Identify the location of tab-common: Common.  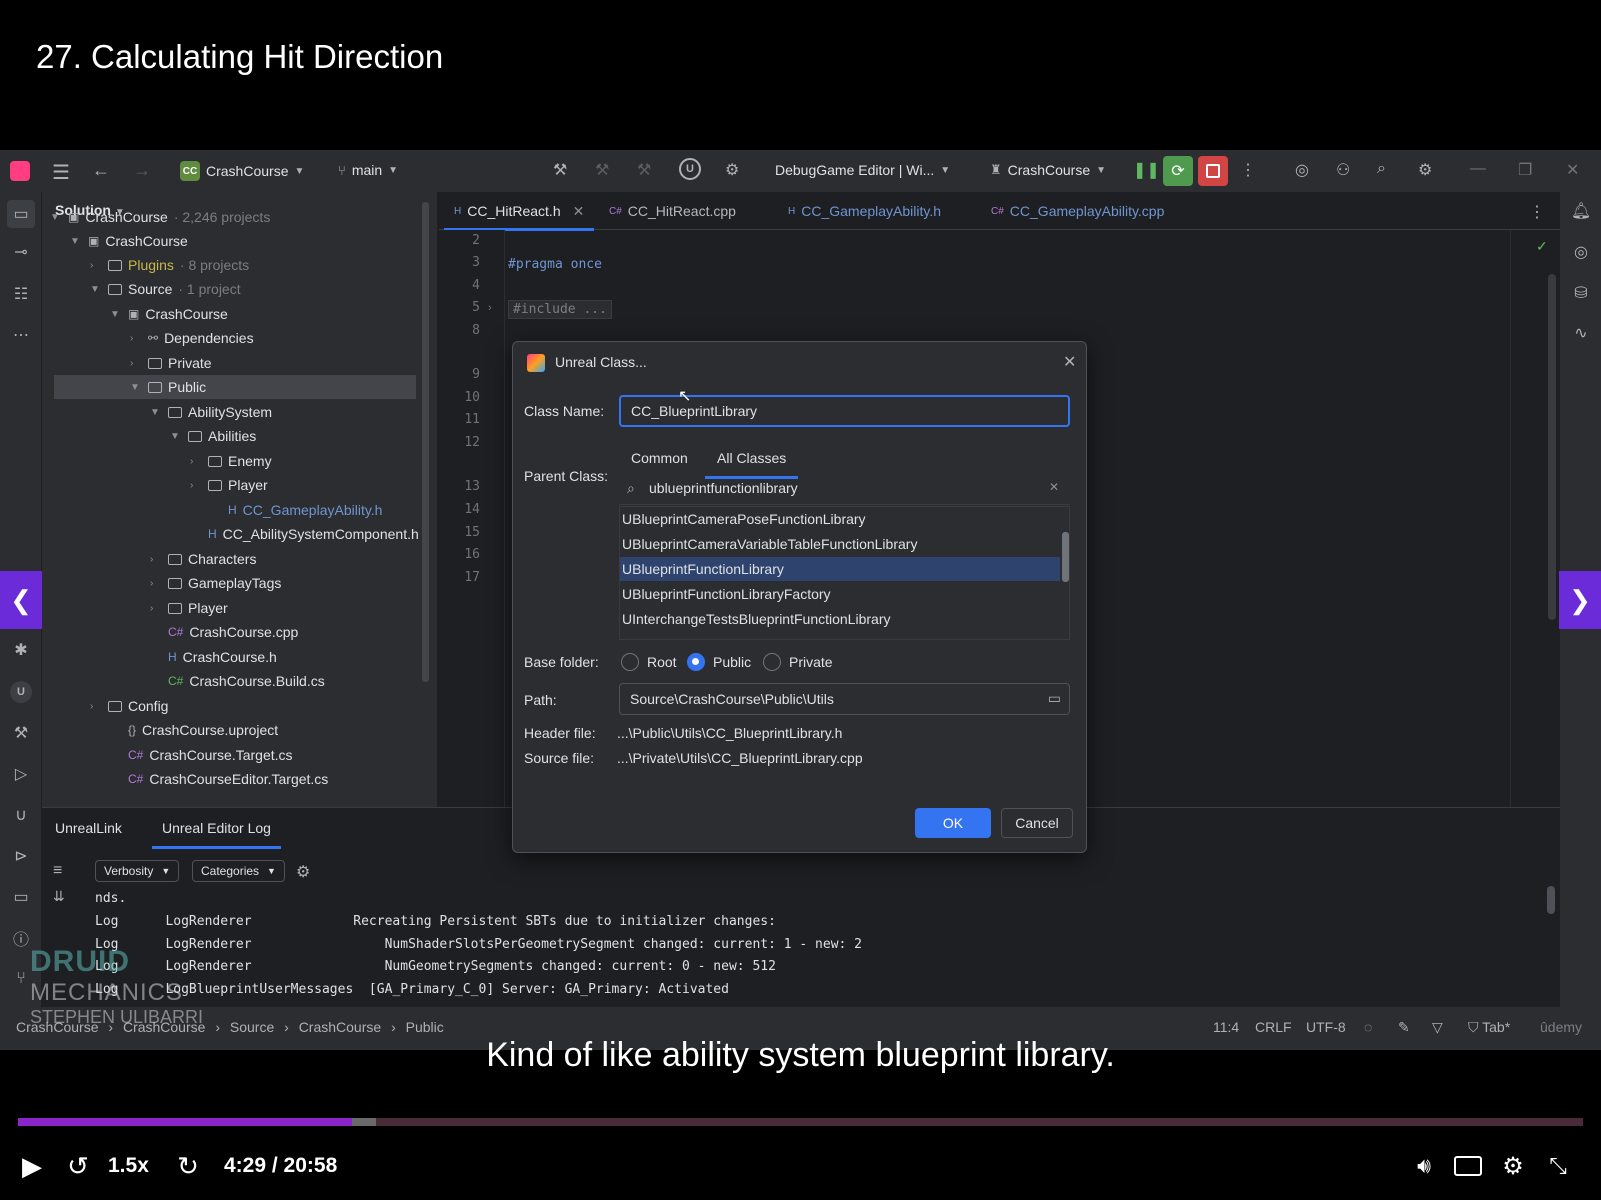
(659, 458).